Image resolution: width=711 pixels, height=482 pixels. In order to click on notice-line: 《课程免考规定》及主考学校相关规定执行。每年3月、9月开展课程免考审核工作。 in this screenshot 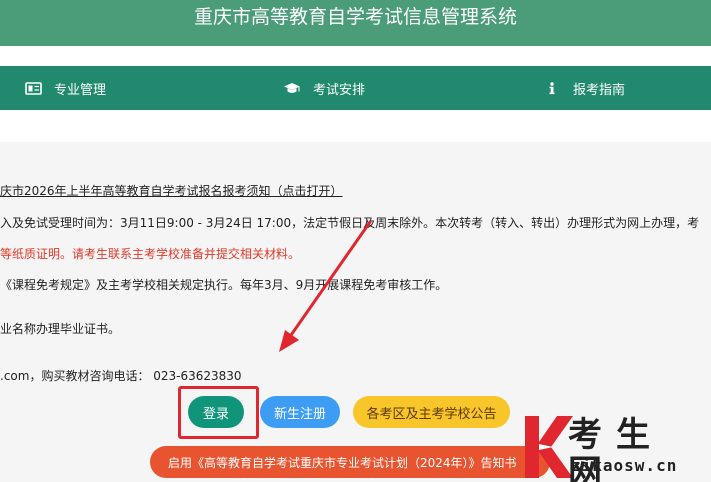, I will do `click(224, 285)`.